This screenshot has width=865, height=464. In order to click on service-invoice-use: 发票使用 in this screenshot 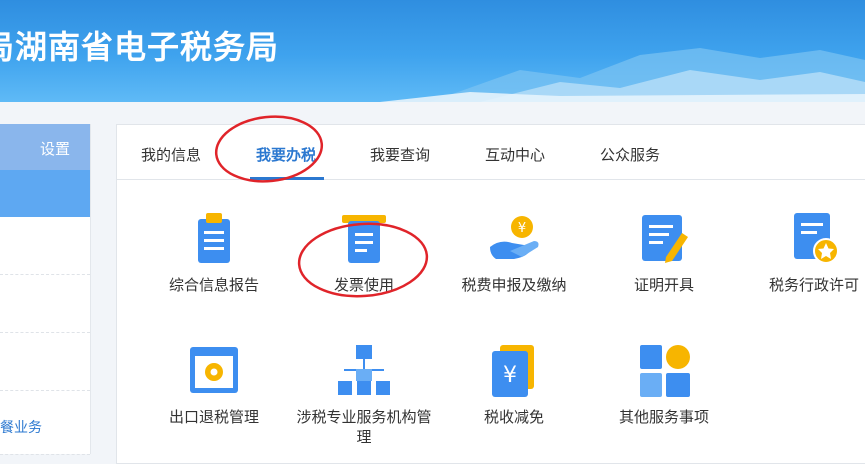, I will do `click(364, 253)`.